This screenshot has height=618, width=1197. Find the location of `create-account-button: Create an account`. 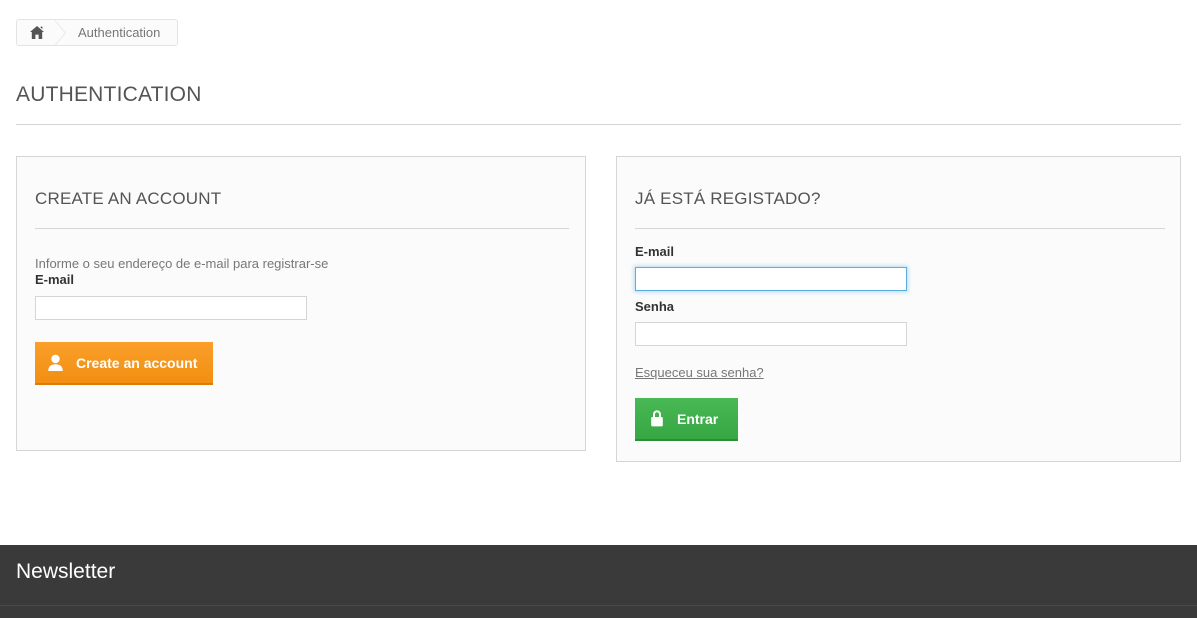

create-account-button: Create an account is located at coordinates (124, 362).